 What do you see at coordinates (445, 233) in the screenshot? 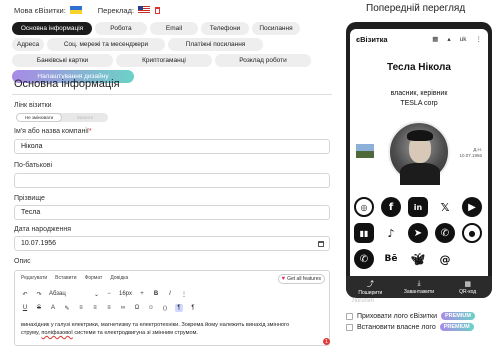
I see `viber-icon: ✆` at bounding box center [445, 233].